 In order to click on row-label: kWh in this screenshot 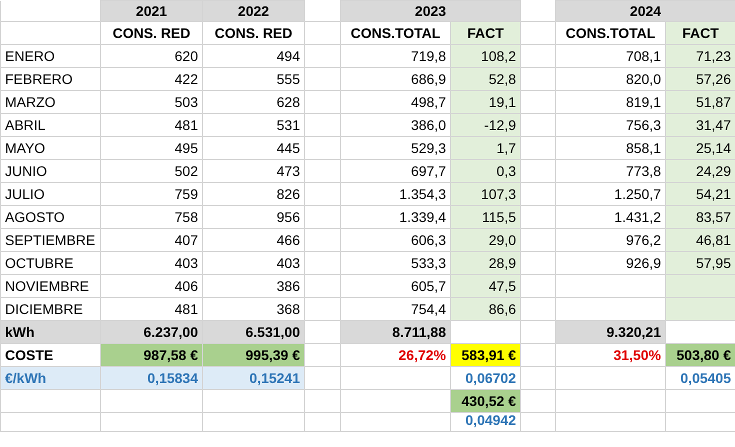, I will do `click(50, 332)`.